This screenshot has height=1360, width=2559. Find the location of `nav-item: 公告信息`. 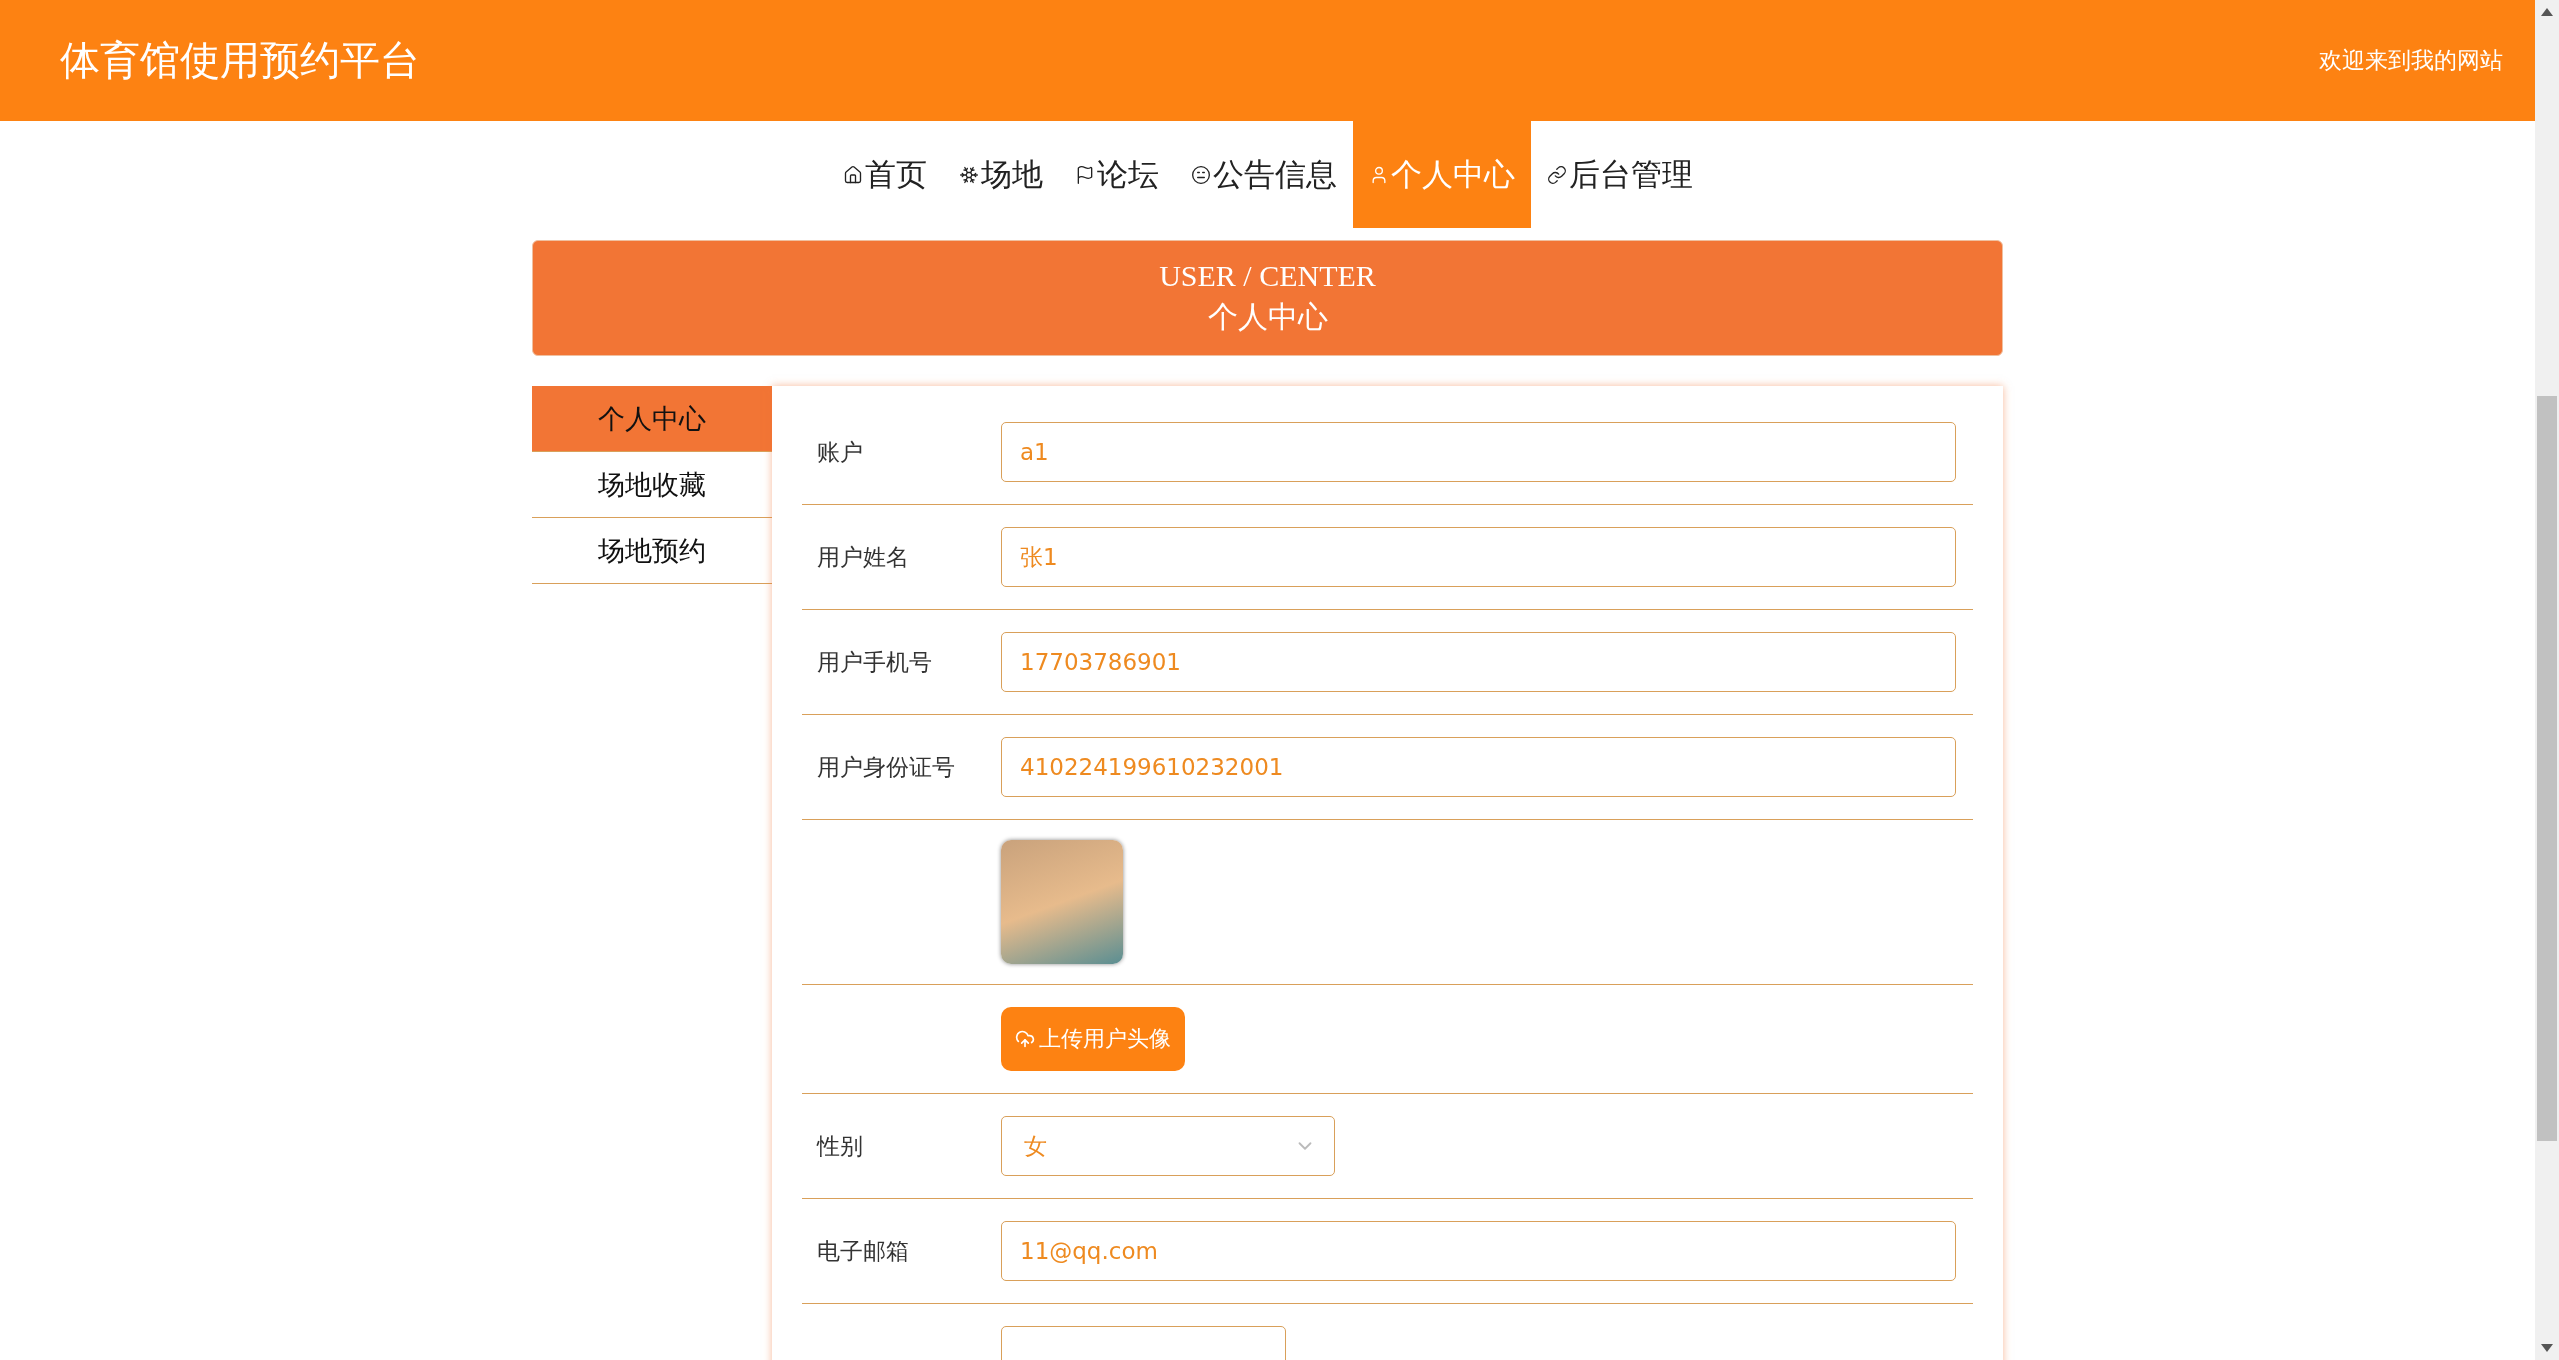

nav-item: 公告信息 is located at coordinates (1263, 174).